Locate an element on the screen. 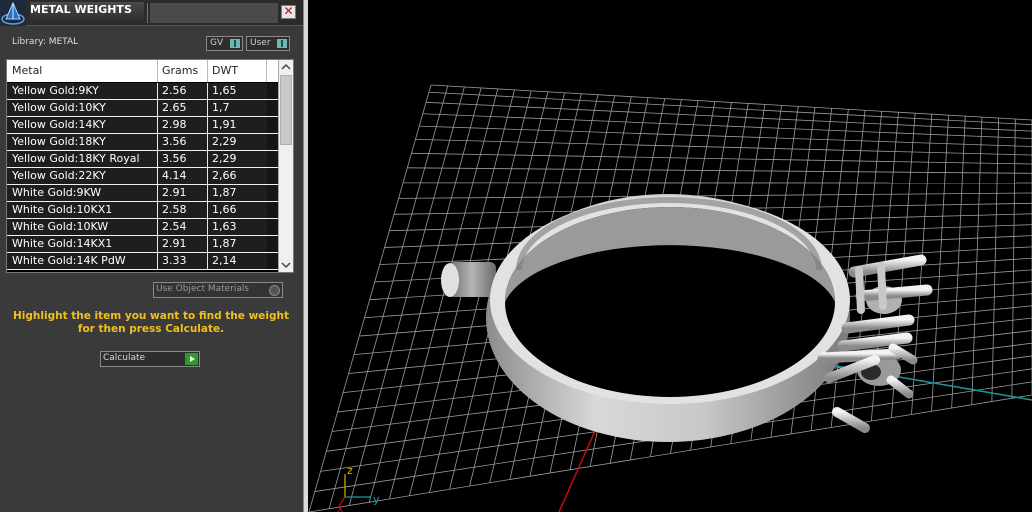  cell-grams: 2.91 is located at coordinates (174, 192).